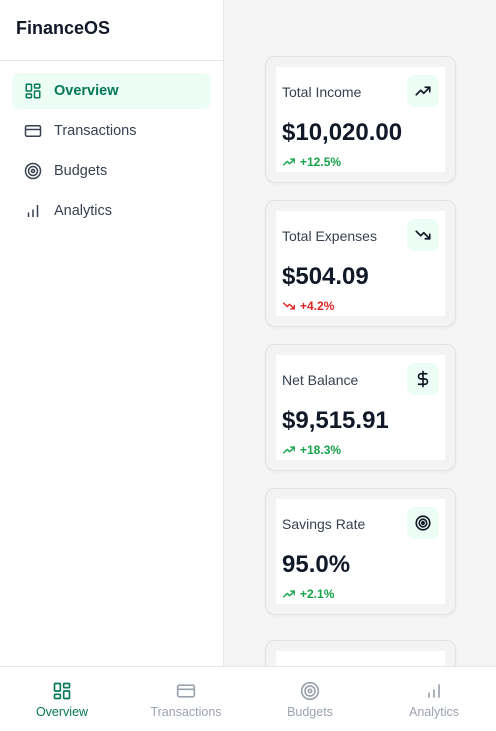 The width and height of the screenshot is (496, 731). Describe the element at coordinates (186, 699) in the screenshot. I see `bottom-nav-transactions: Transactions` at that location.